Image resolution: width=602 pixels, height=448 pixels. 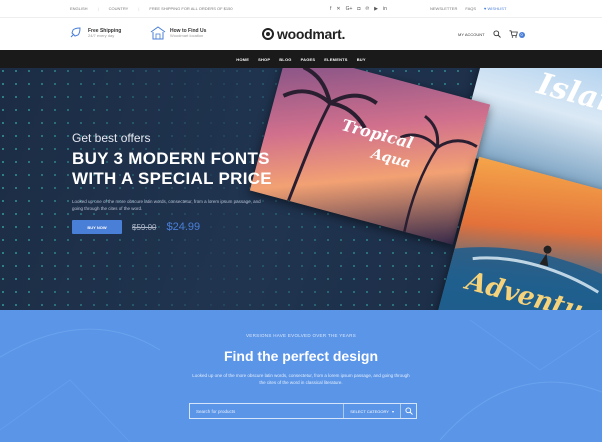 I want to click on promo-text: FREE SHIPPING FOR ALL ORDERS OF $150, so click(x=191, y=8).